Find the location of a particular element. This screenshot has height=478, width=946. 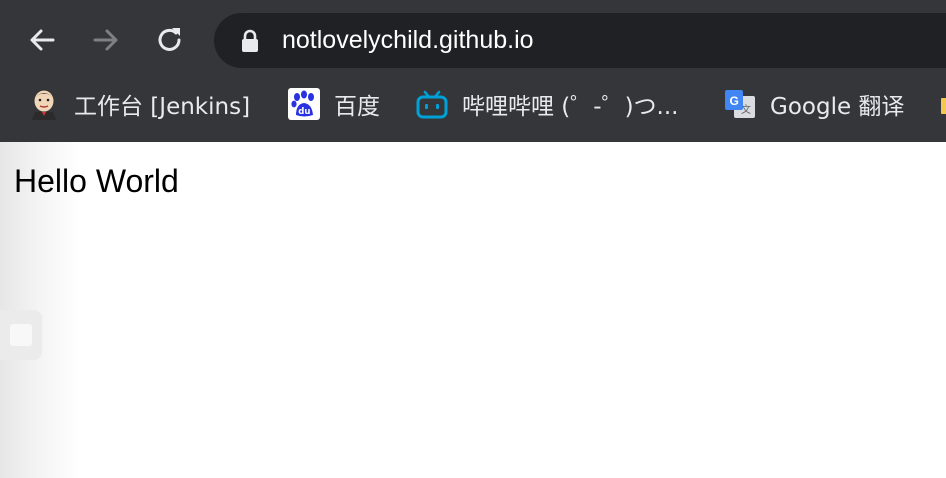

bookmark-google-translate: 文 G Google 翻译 is located at coordinates (814, 104).